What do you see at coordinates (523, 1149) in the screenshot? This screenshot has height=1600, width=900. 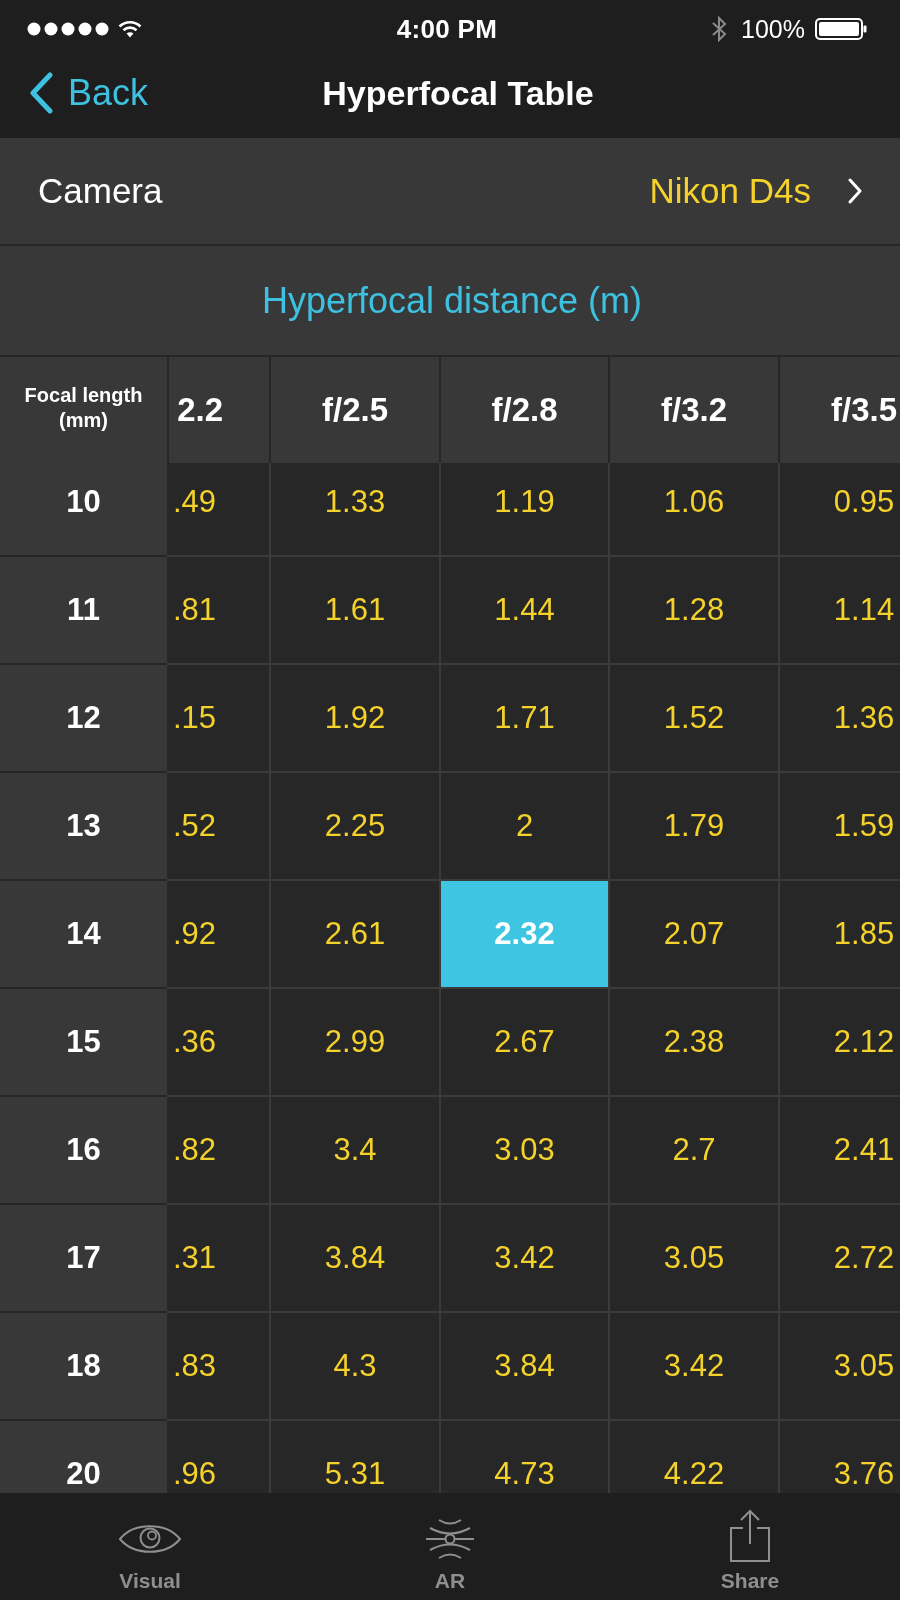 I see `table-cell: 3.03` at bounding box center [523, 1149].